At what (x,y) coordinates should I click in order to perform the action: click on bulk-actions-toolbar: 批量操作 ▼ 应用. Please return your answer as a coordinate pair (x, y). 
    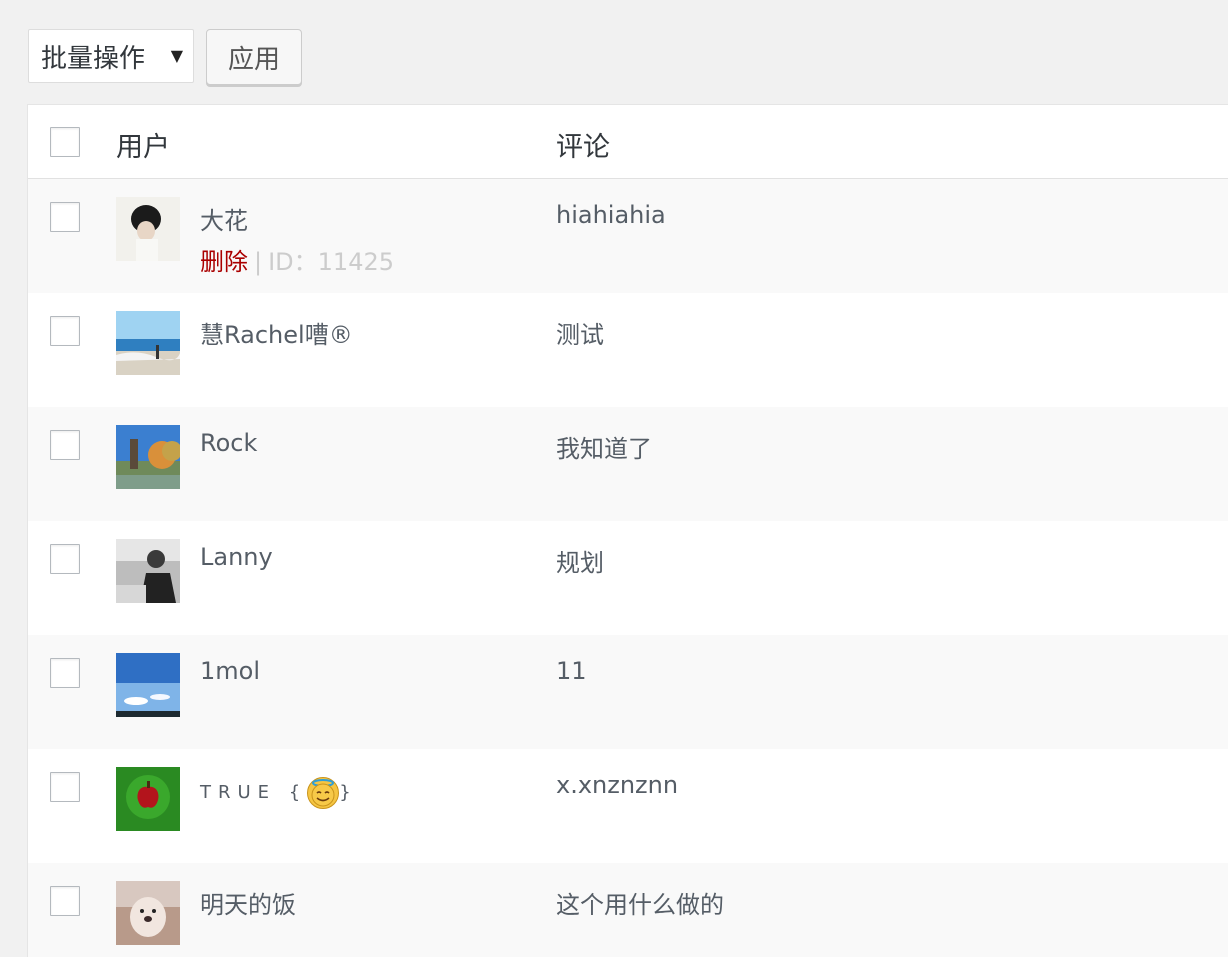
    Looking at the image, I should click on (165, 57).